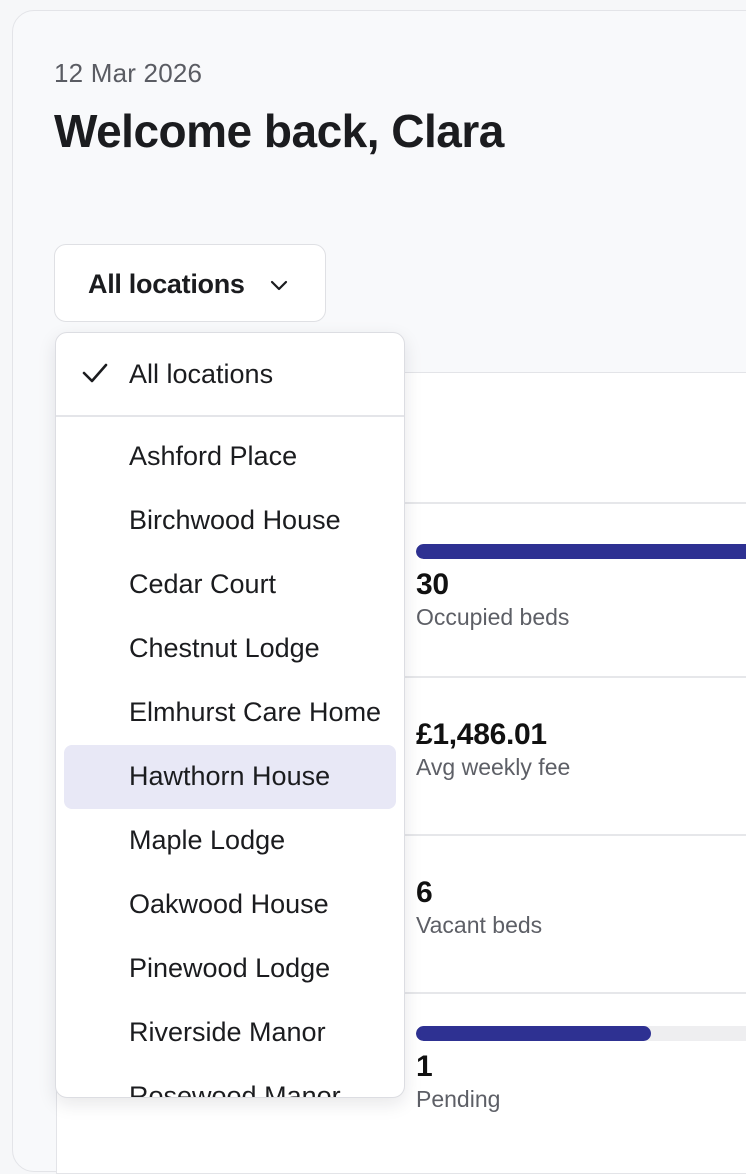 The width and height of the screenshot is (746, 1174). I want to click on occupied-beds-label: Occupied beds, so click(493, 617).